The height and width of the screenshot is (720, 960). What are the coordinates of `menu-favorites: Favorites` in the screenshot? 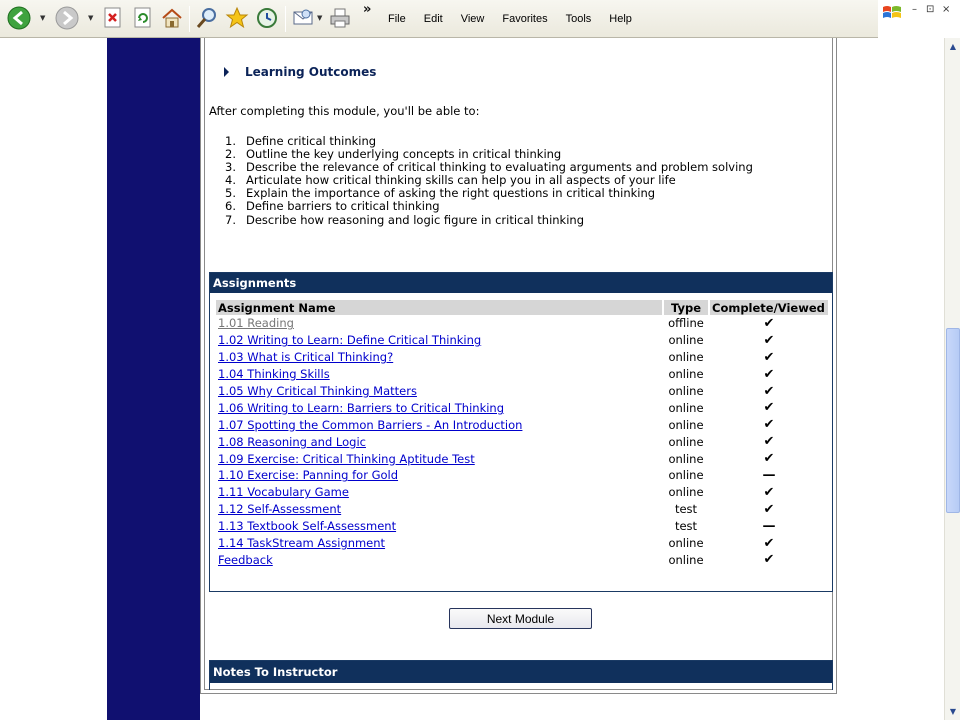 It's located at (524, 19).